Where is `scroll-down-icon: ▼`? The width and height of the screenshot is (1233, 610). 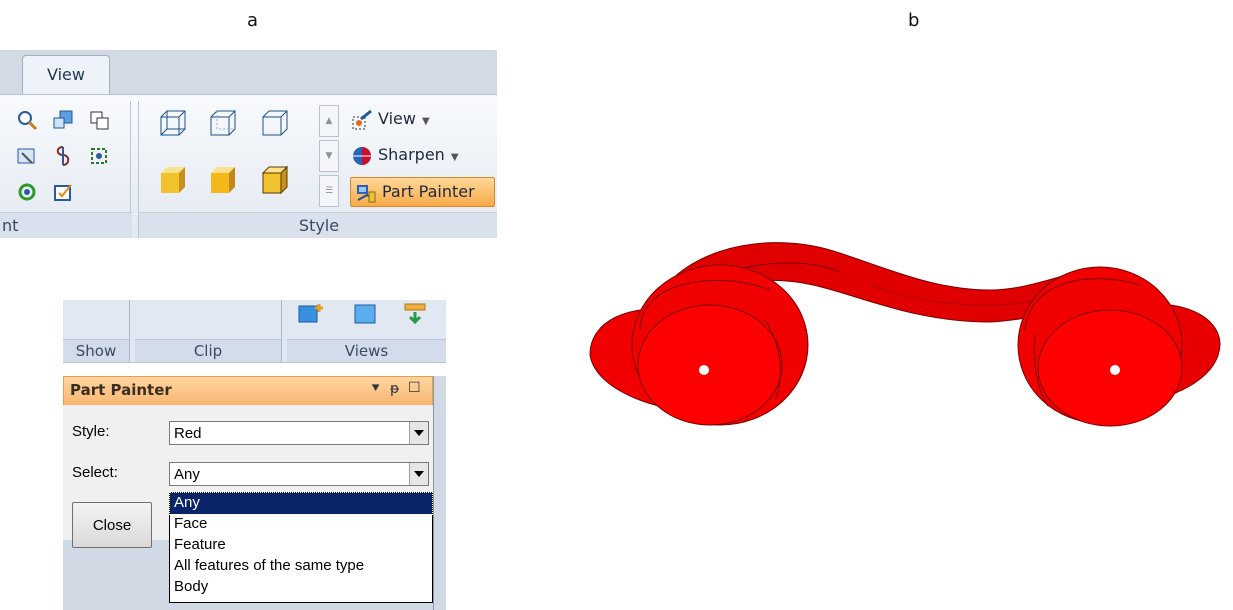
scroll-down-icon: ▼ is located at coordinates (329, 156).